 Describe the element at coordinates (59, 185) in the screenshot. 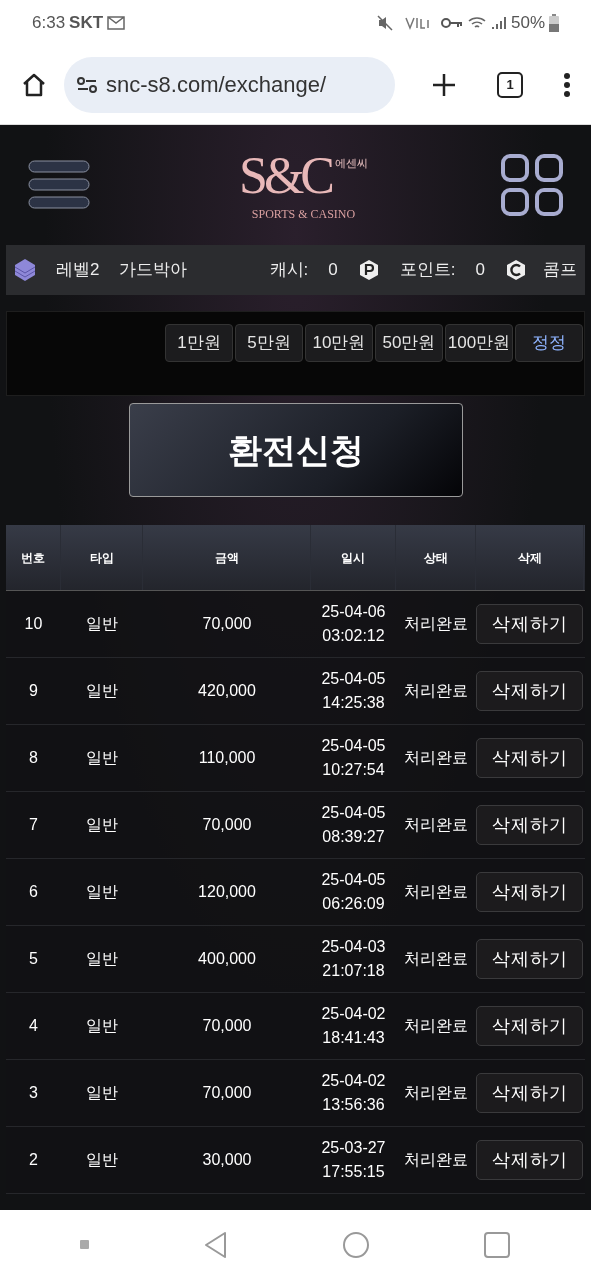

I see `menu-icon` at that location.